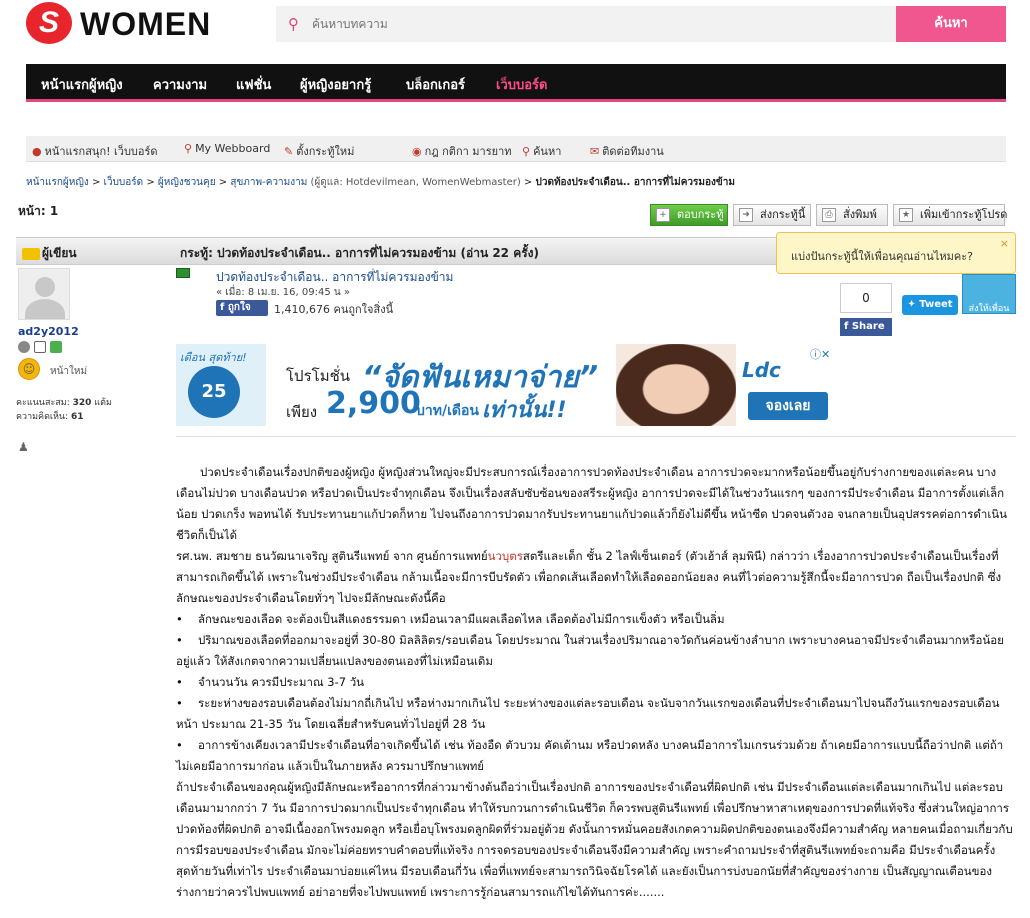 This screenshot has width=1030, height=918. Describe the element at coordinates (293, 24) in the screenshot. I see `search-icon: ⚲` at that location.